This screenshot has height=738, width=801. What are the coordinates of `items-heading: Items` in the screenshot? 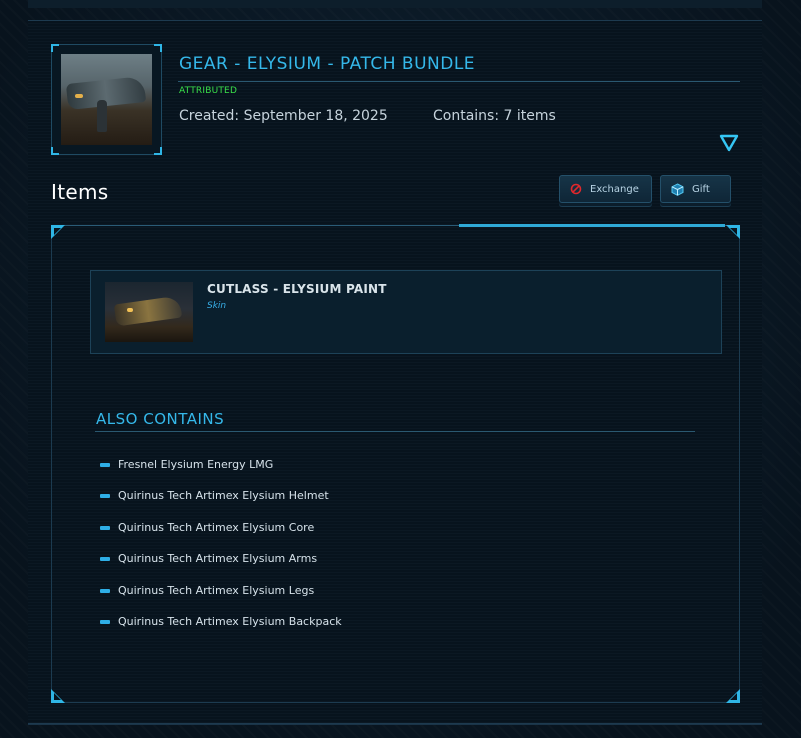 It's located at (80, 192).